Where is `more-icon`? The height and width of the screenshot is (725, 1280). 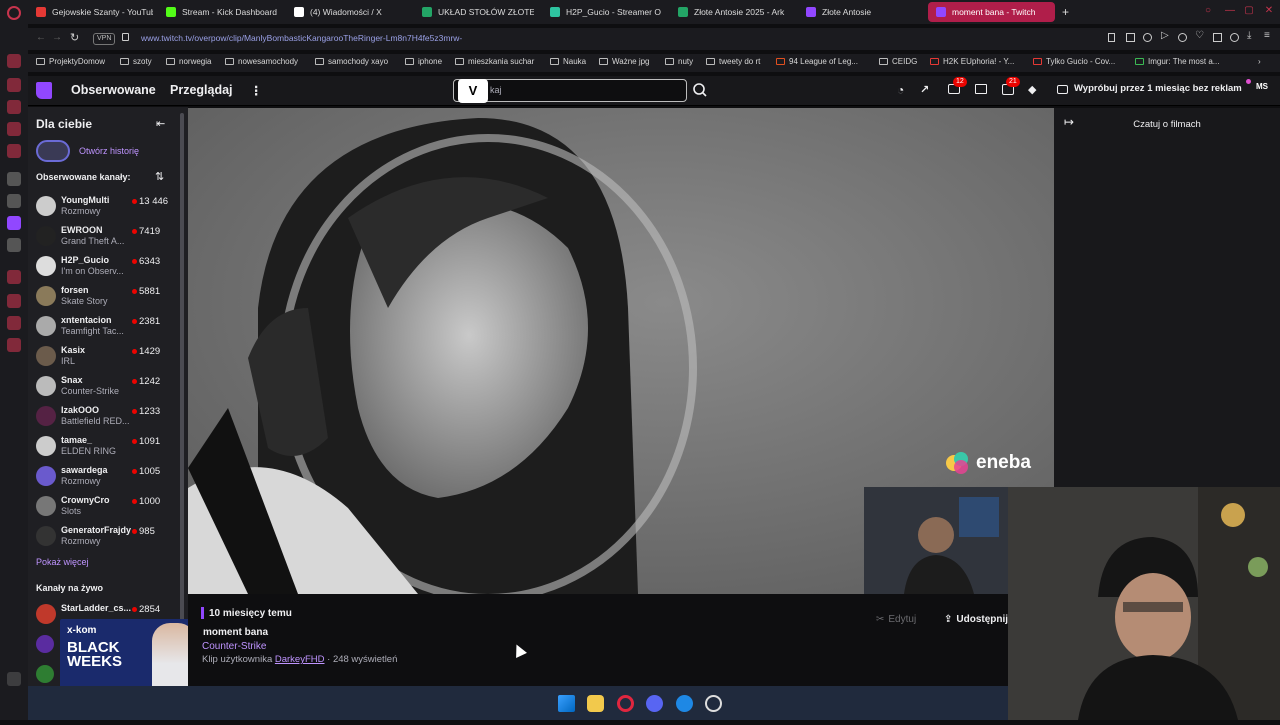 more-icon is located at coordinates (14, 679).